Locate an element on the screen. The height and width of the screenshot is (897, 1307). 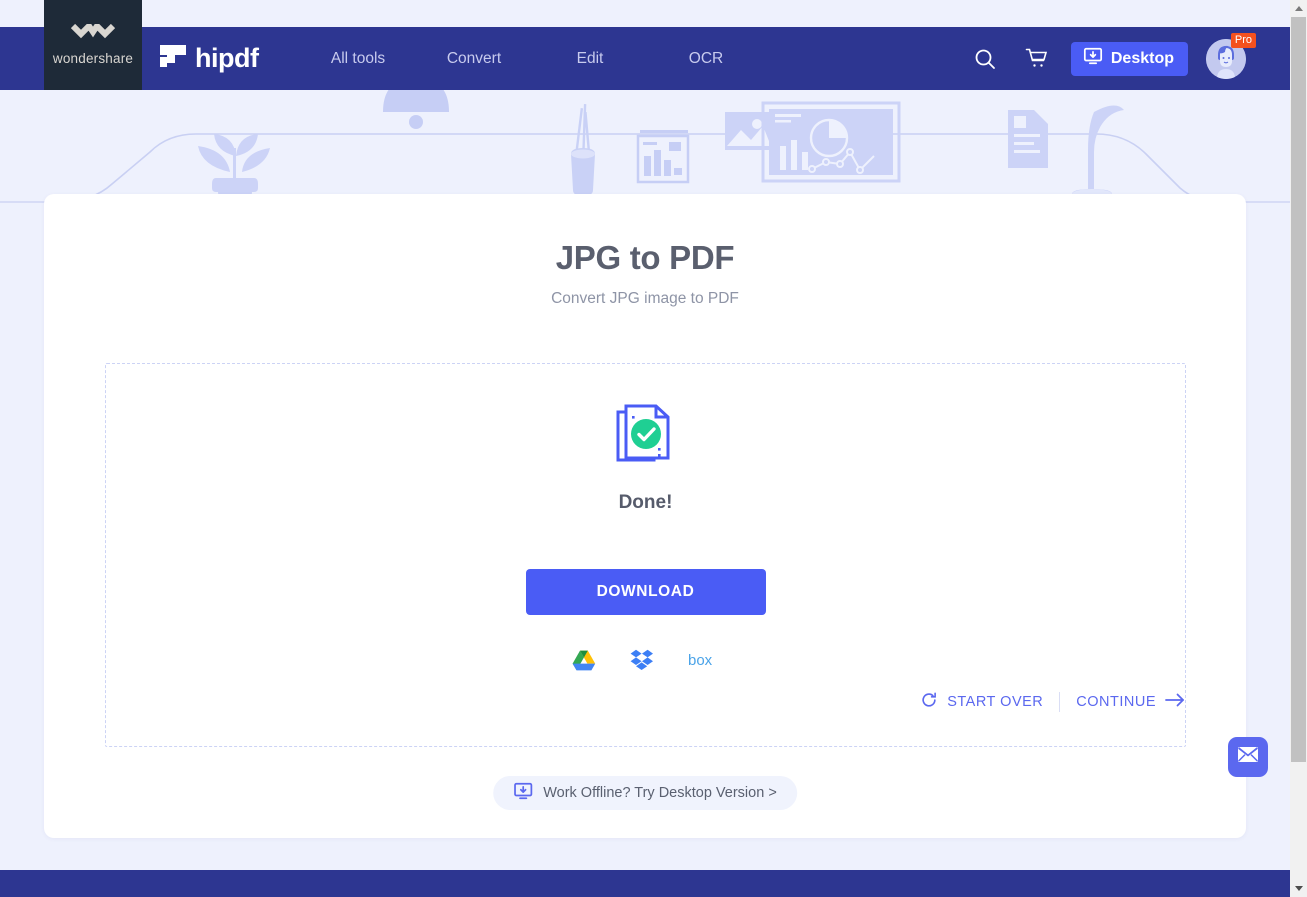
monitor-download-icon is located at coordinates (1093, 58).